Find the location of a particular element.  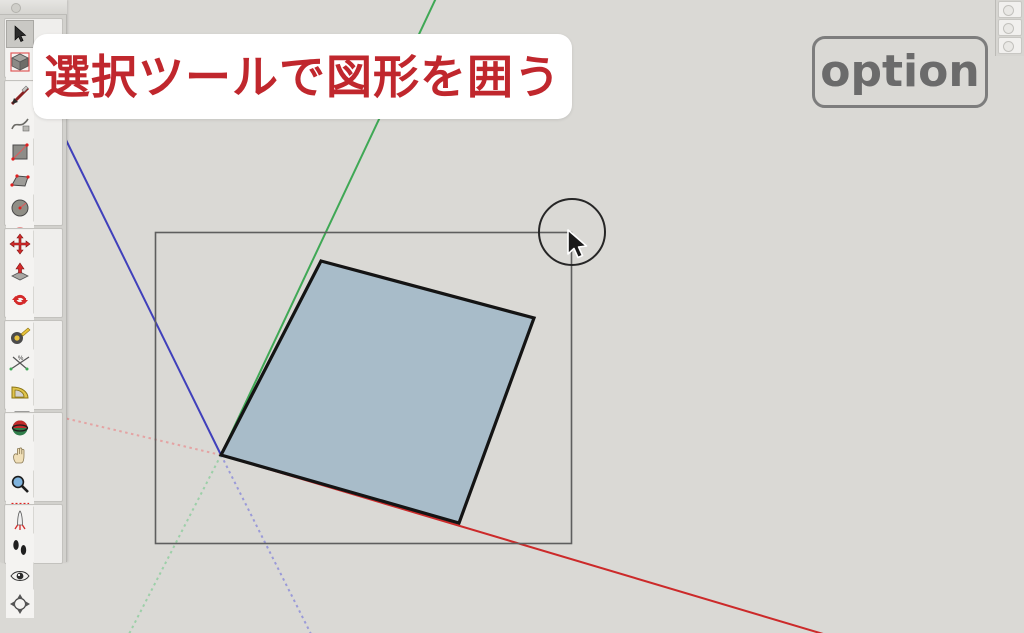

tape-measure-icon is located at coordinates (21, 335).